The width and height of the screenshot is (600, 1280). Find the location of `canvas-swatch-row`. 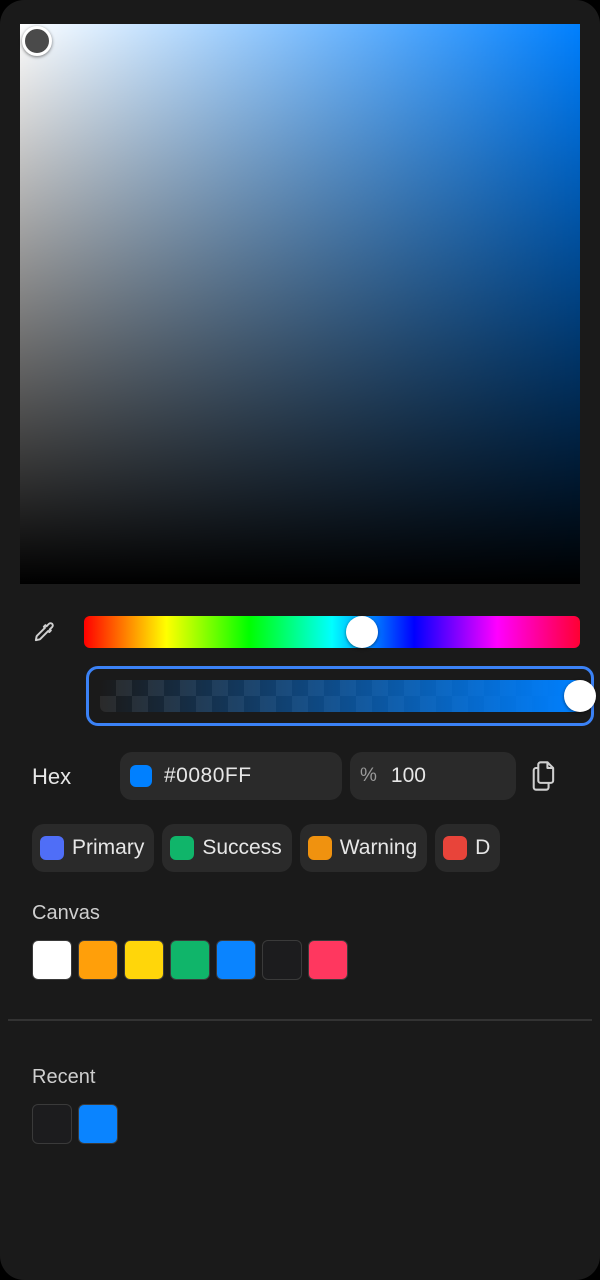

canvas-swatch-row is located at coordinates (190, 960).